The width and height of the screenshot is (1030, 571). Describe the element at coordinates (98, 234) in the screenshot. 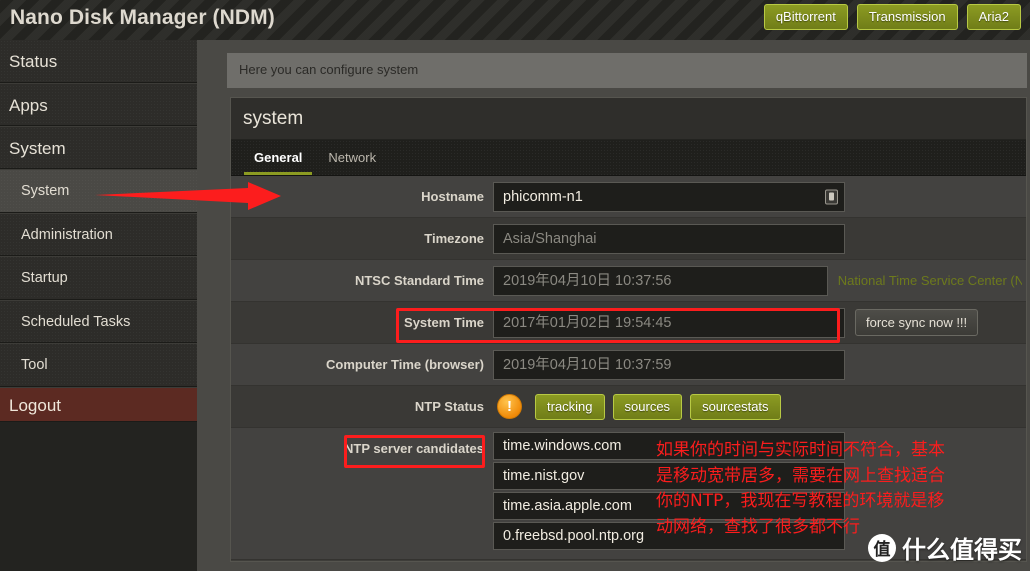

I see `sidebar-subitem-administration: Administration` at that location.